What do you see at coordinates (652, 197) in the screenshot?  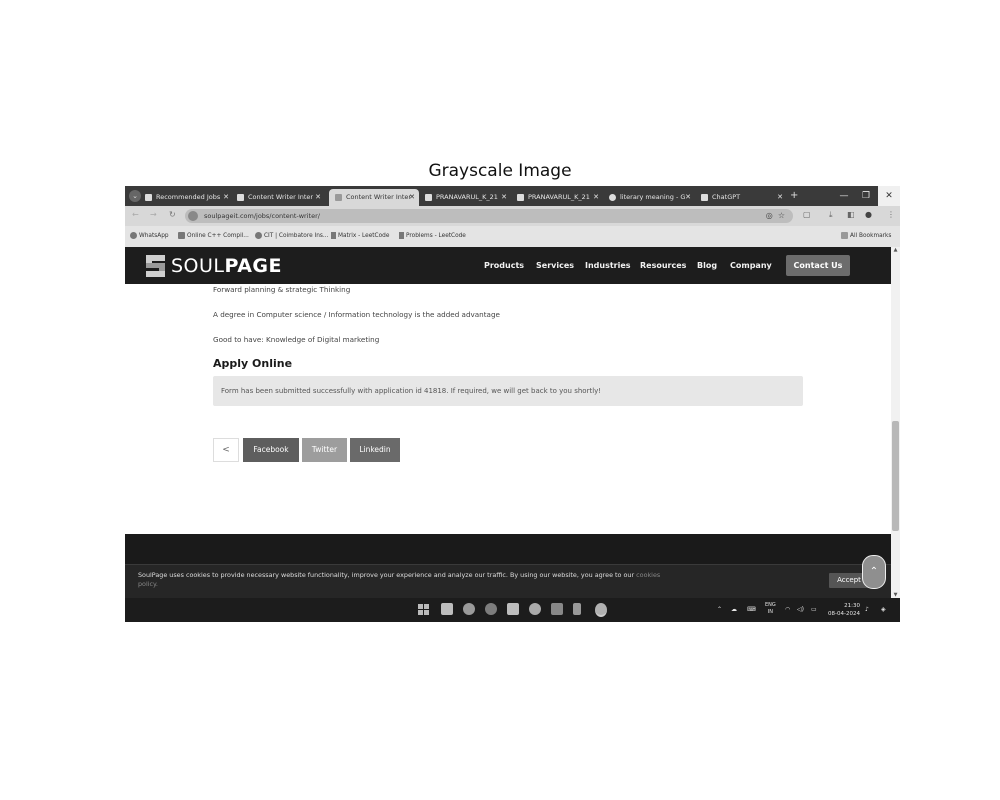 I see `tab-literary-meaning: literary meaning - G ✕` at bounding box center [652, 197].